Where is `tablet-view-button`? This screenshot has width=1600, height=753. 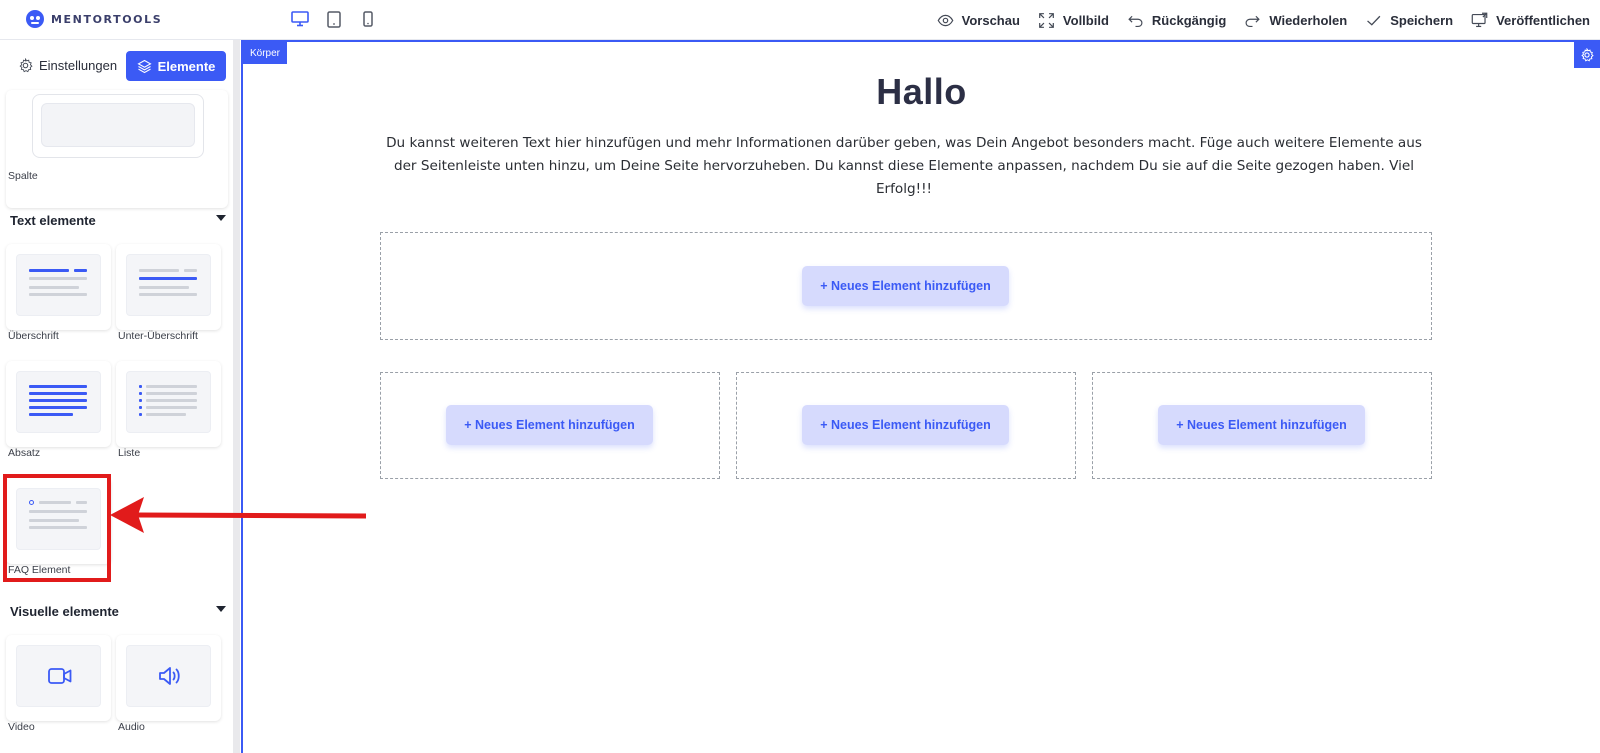
tablet-view-button is located at coordinates (334, 19).